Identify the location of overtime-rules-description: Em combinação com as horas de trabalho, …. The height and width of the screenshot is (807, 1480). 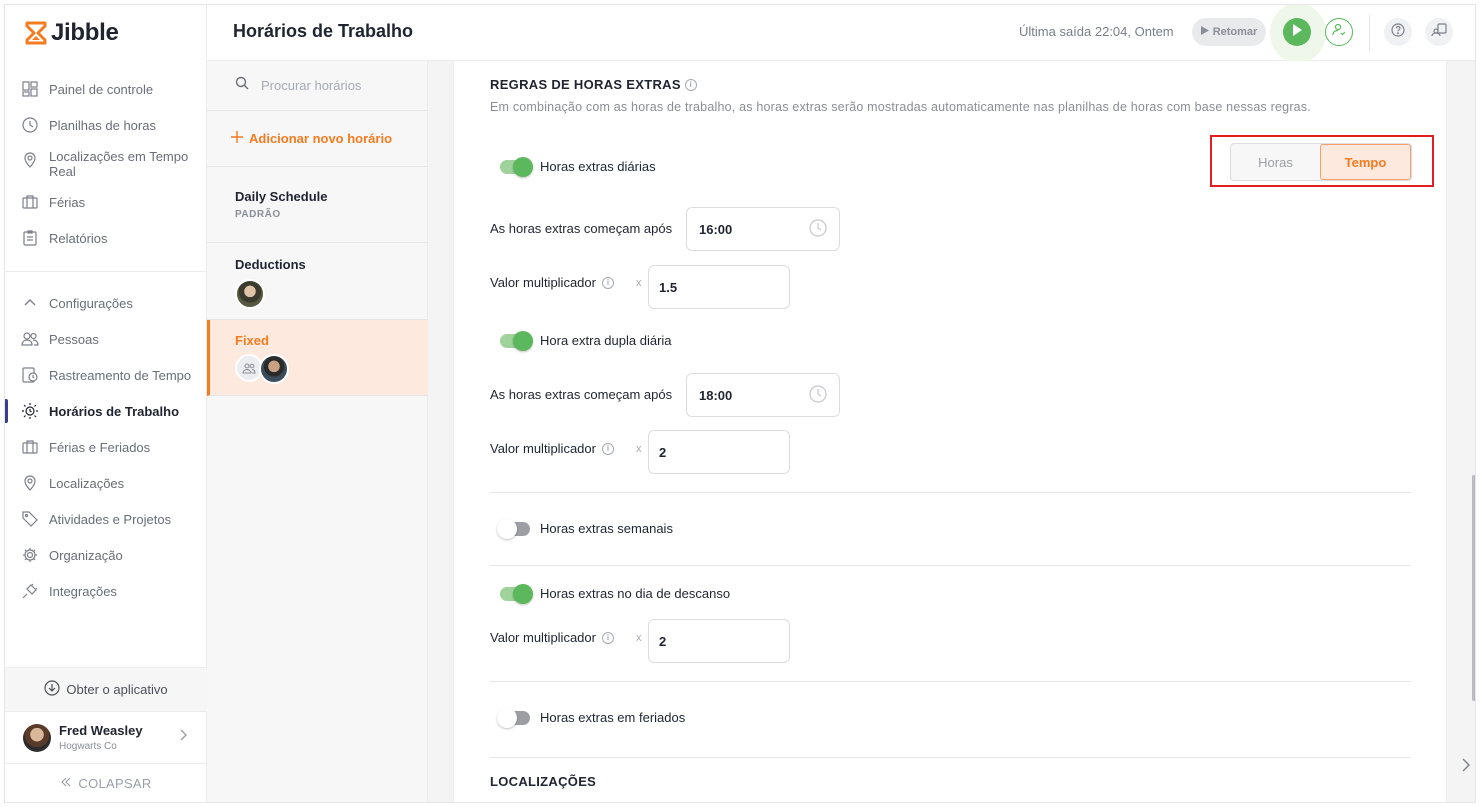
(900, 107).